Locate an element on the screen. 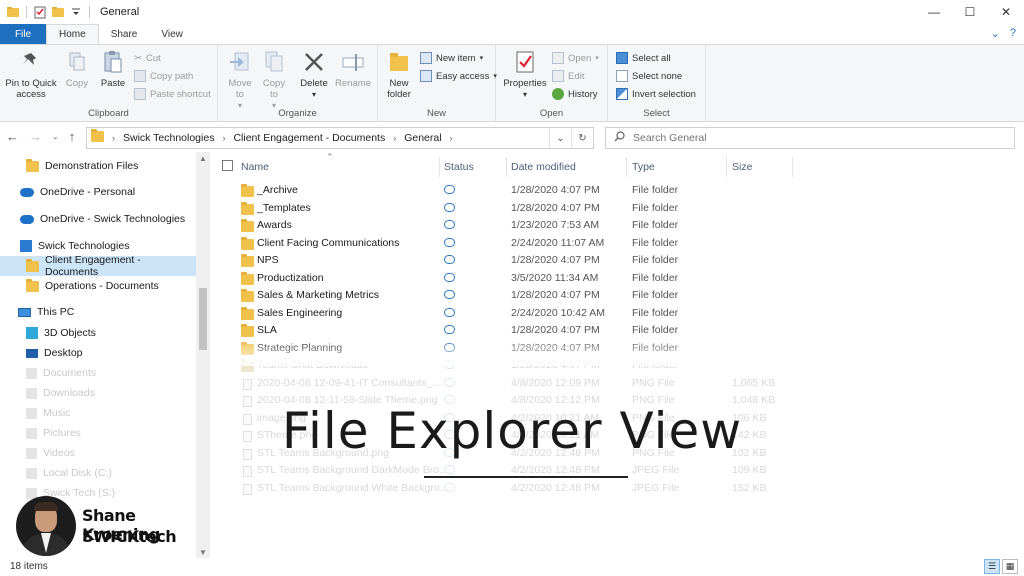 This screenshot has height=576, width=1024. new-folder-button: New folder is located at coordinates (399, 74).